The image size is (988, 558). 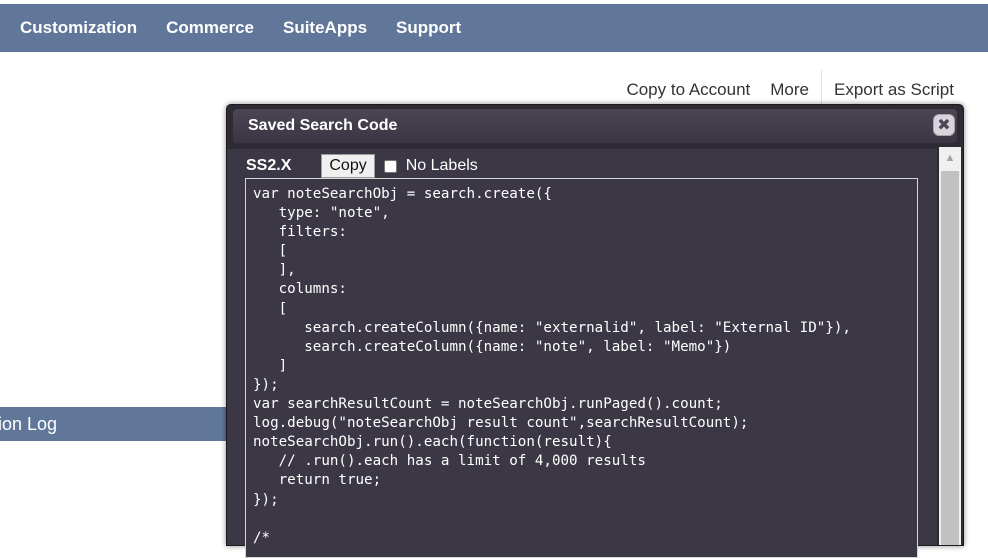 I want to click on sidebar-item-label: tion Log, so click(x=29, y=423).